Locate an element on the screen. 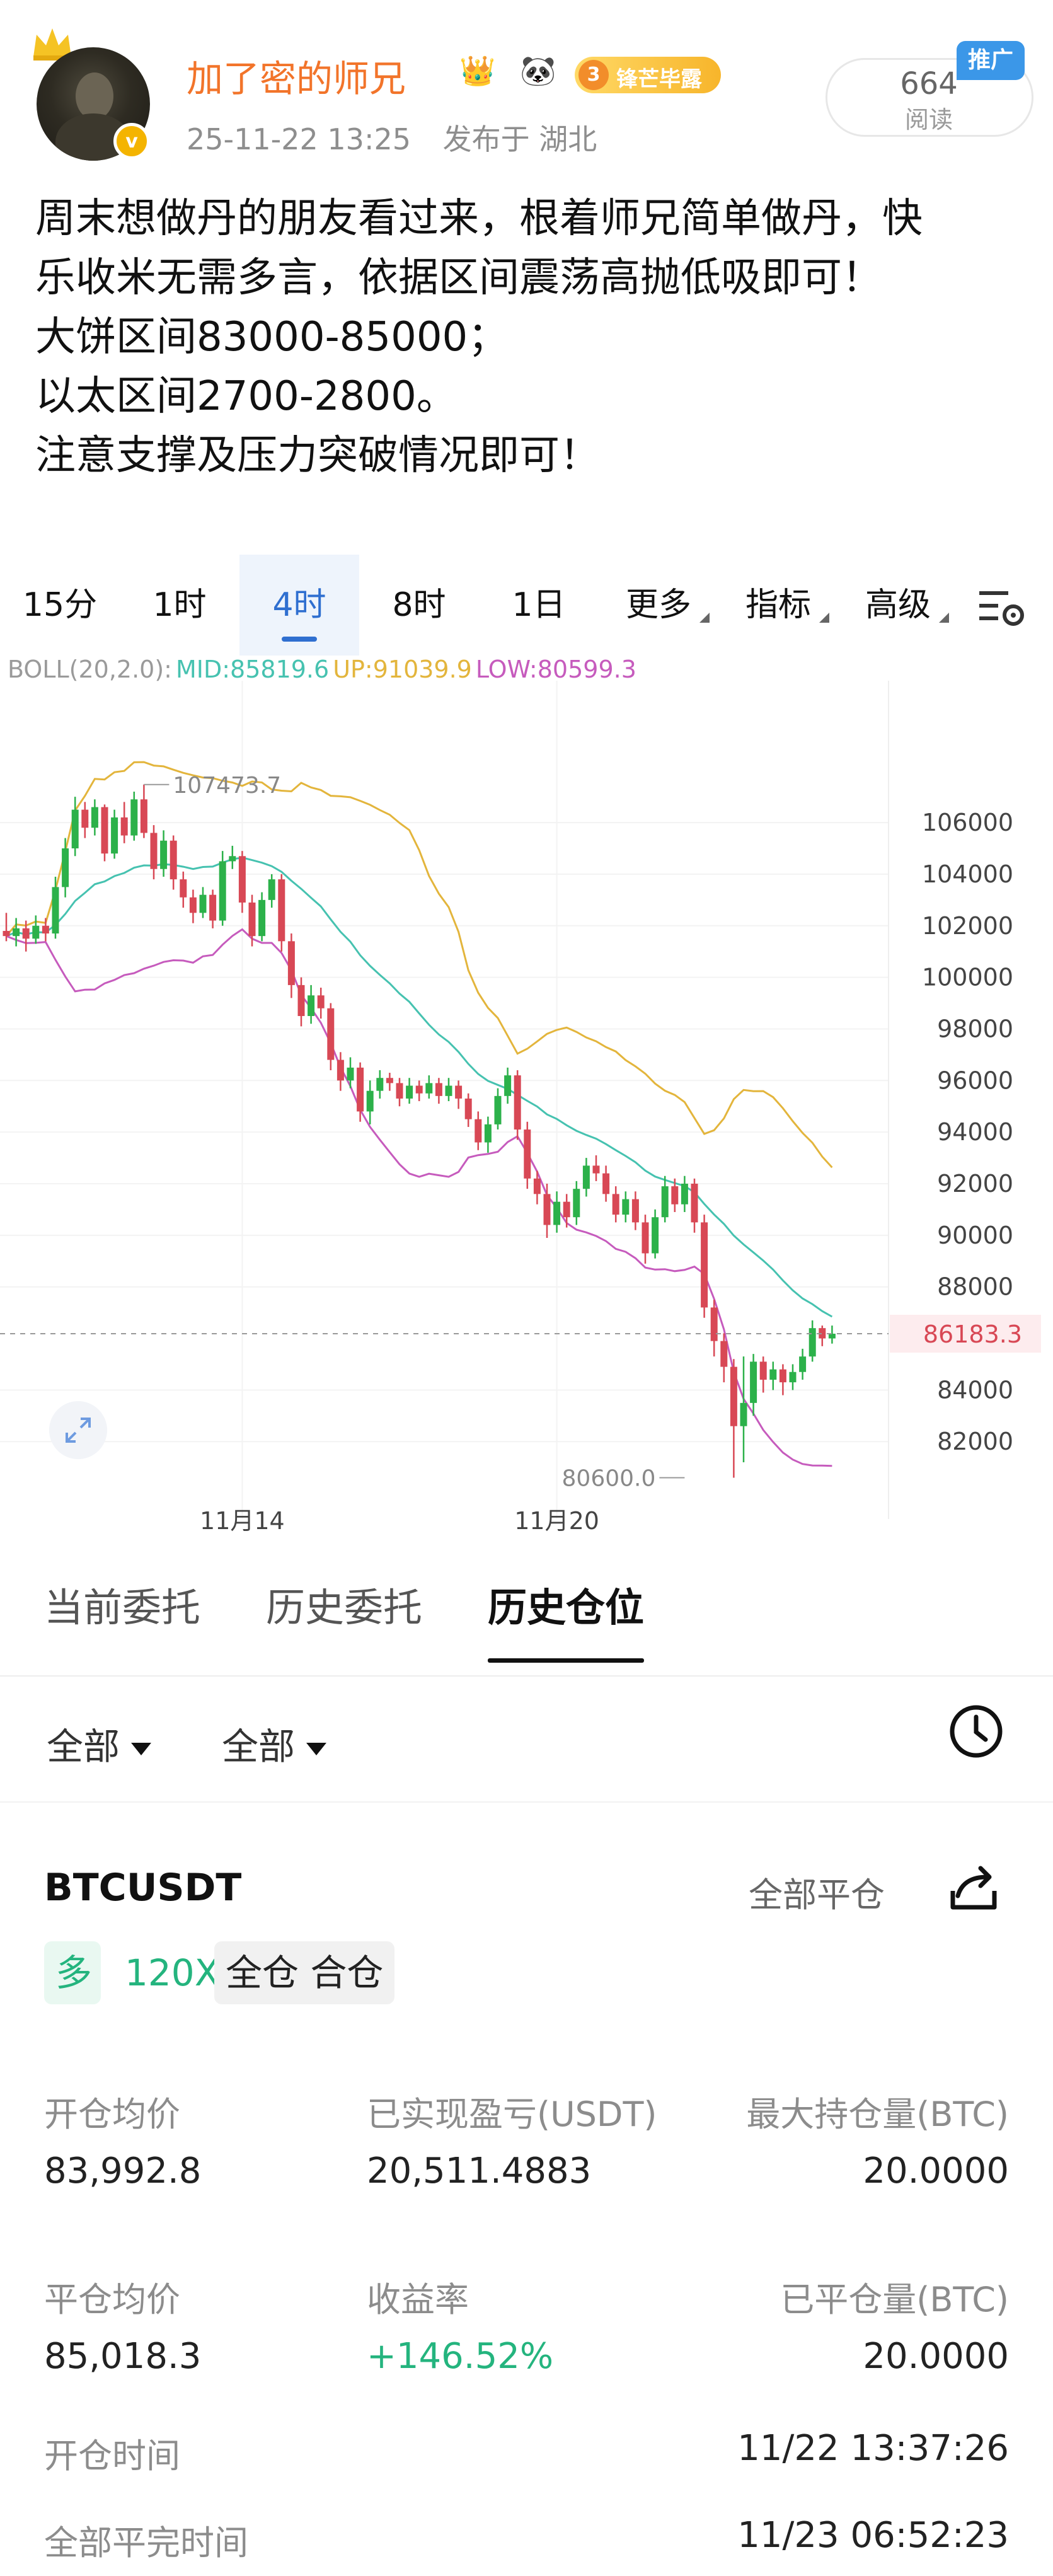  y-tick-label: 92000 is located at coordinates (975, 1184).